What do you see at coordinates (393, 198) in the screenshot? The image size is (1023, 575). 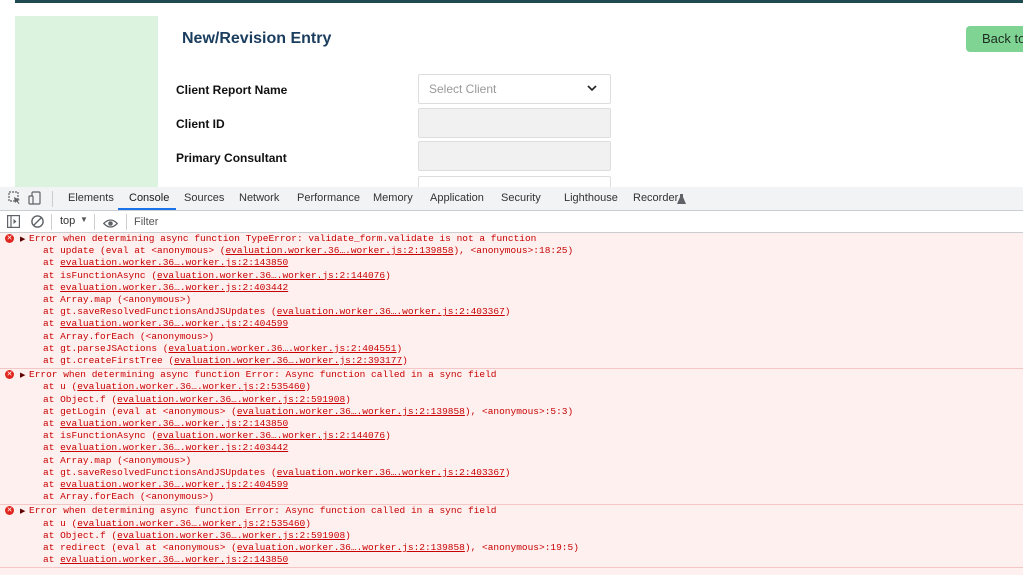 I see `tab-memory: Memory` at bounding box center [393, 198].